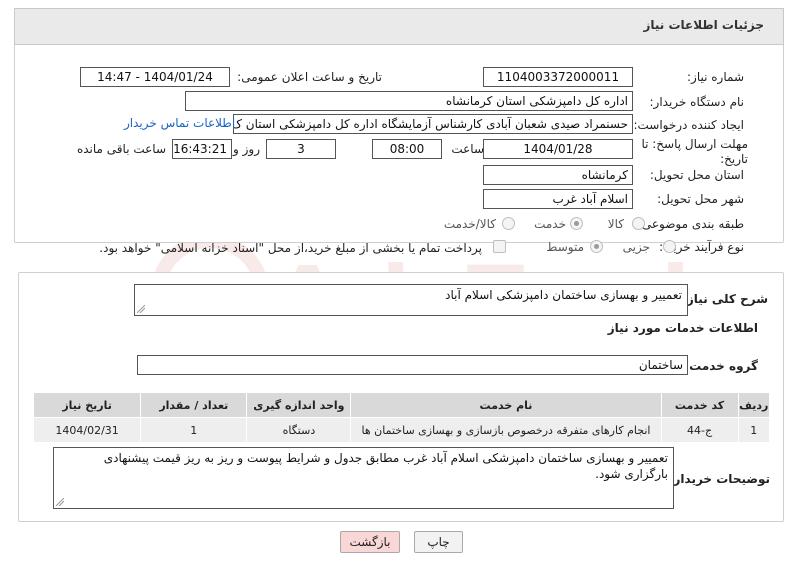 Image resolution: width=788 pixels, height=566 pixels. I want to click on buyer-org-field: اداره کل دامپزشکی استان کرمانشاه, so click(409, 101).